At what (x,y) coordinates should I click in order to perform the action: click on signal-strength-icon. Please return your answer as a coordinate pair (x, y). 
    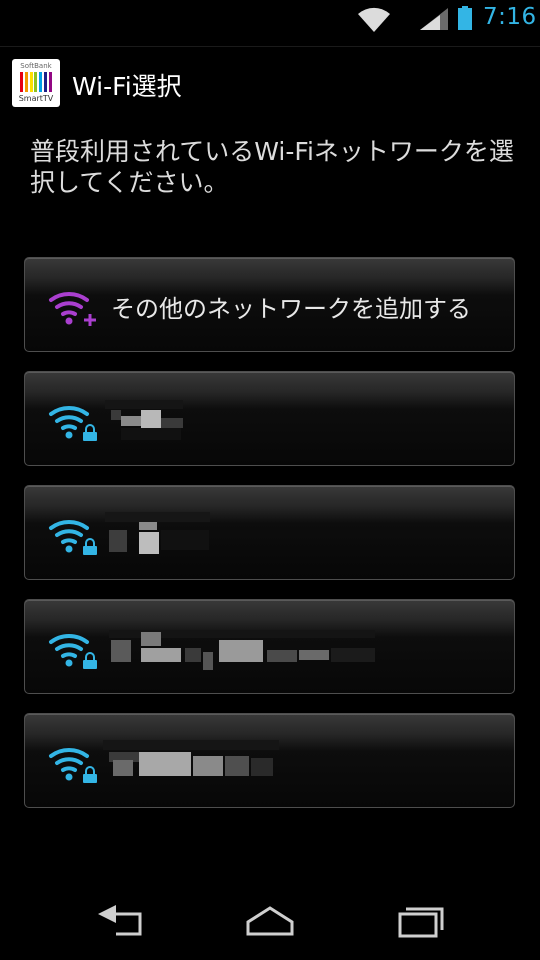
    Looking at the image, I should click on (434, 19).